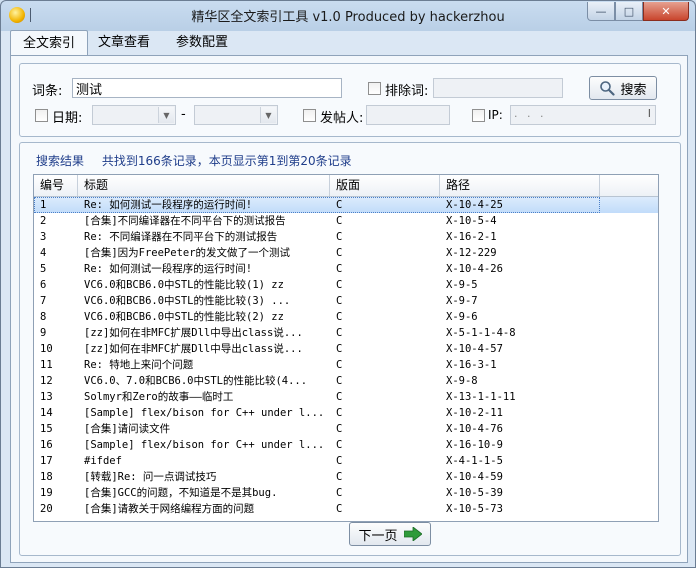 This screenshot has width=696, height=568. I want to click on table-row: 10 [zz]如何在非MFC扩展Dll中导出class说... C X-10-4-57, so click(346, 349).